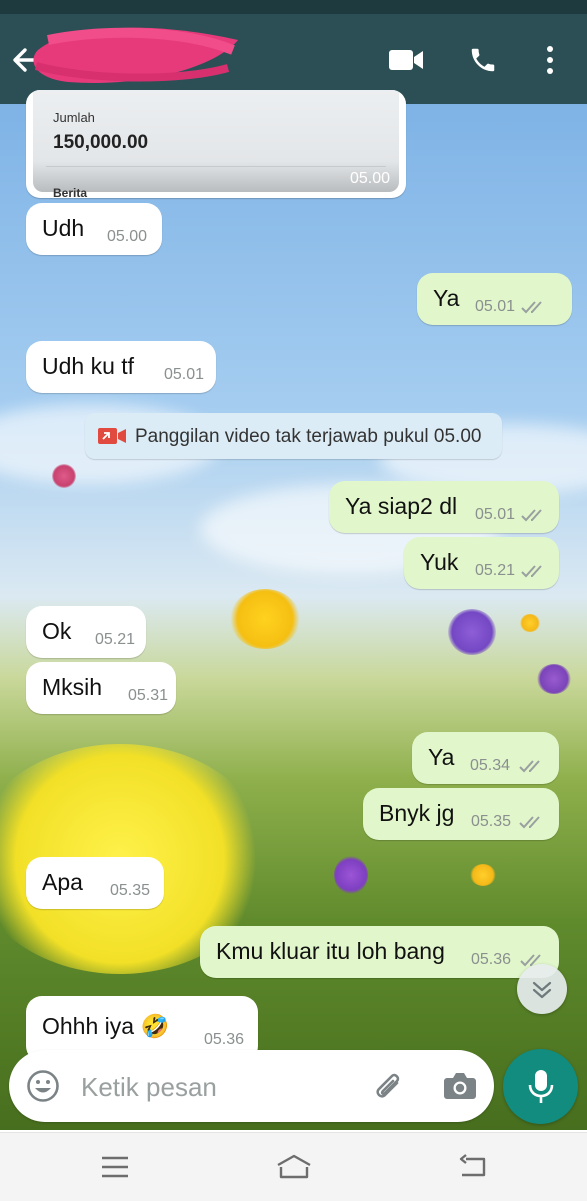 Image resolution: width=587 pixels, height=1201 pixels. Describe the element at coordinates (483, 60) in the screenshot. I see `phone-icon` at that location.